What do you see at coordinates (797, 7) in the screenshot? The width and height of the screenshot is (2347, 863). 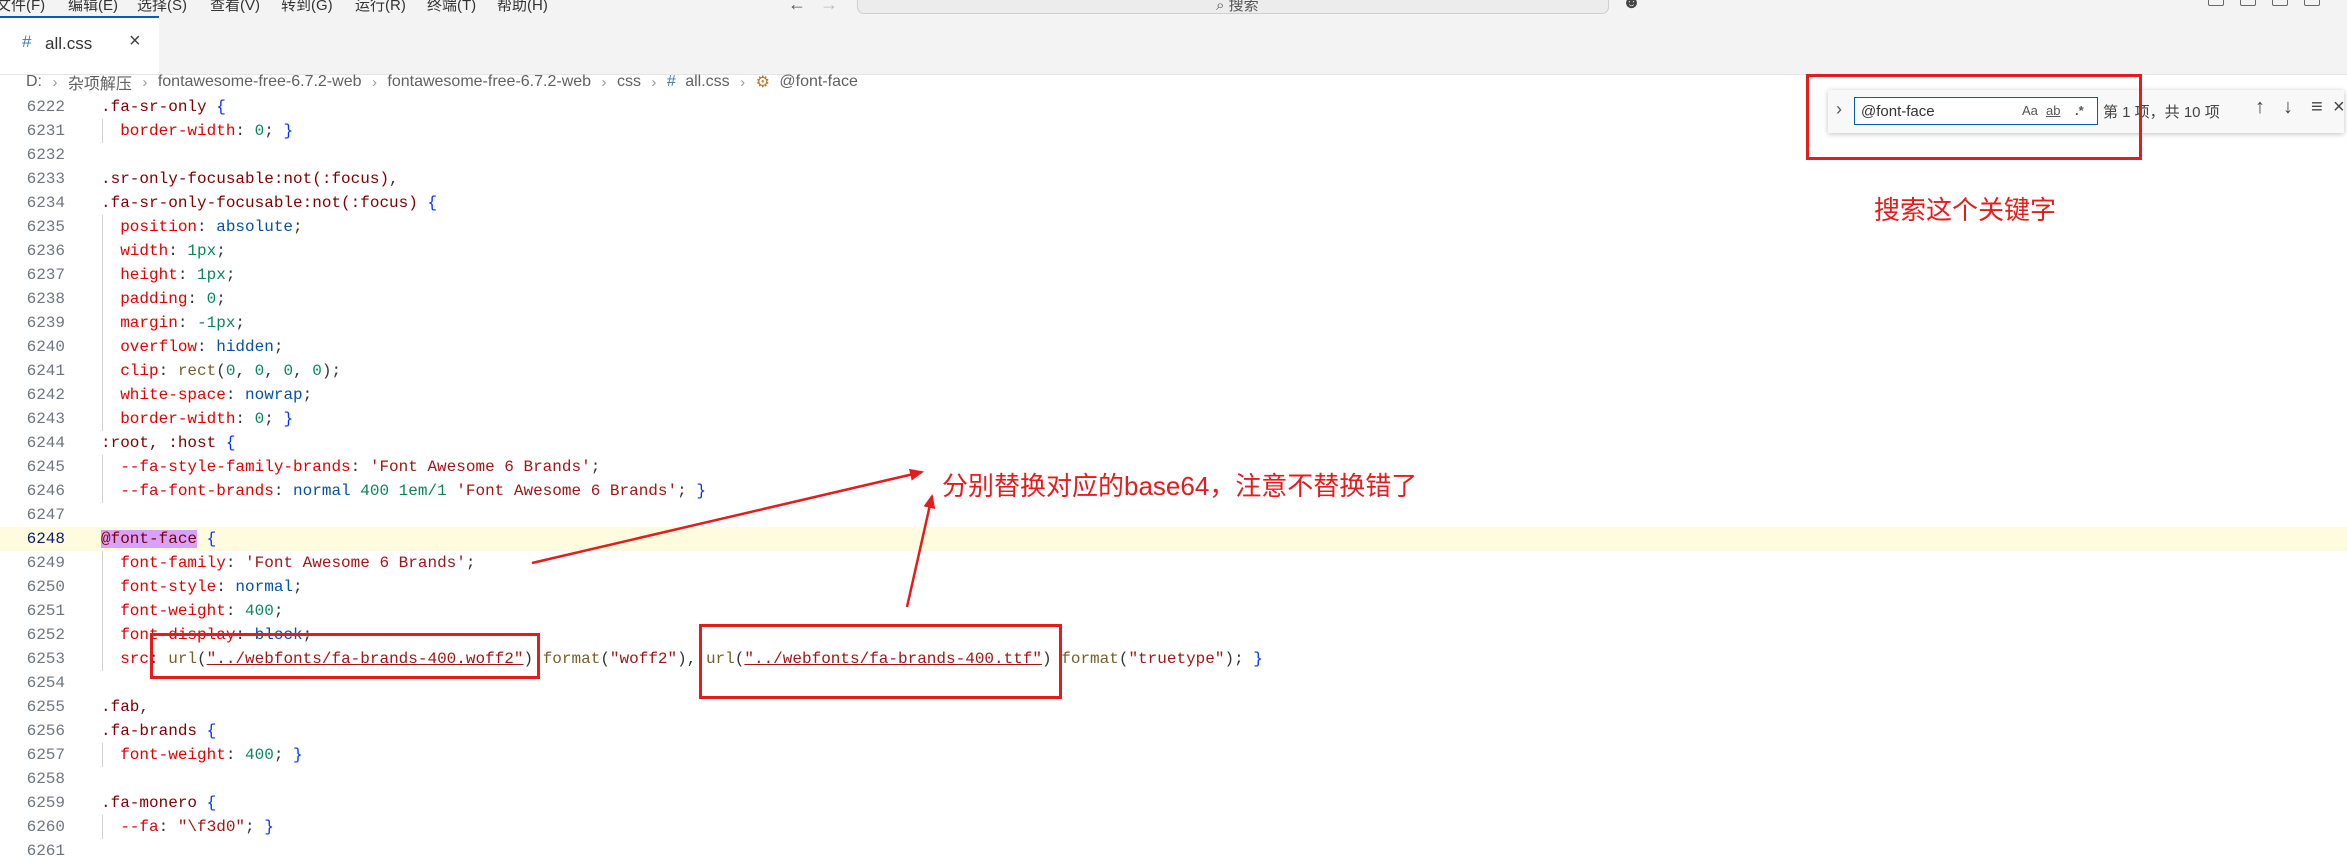 I see `back-arrow-icon: ←` at bounding box center [797, 7].